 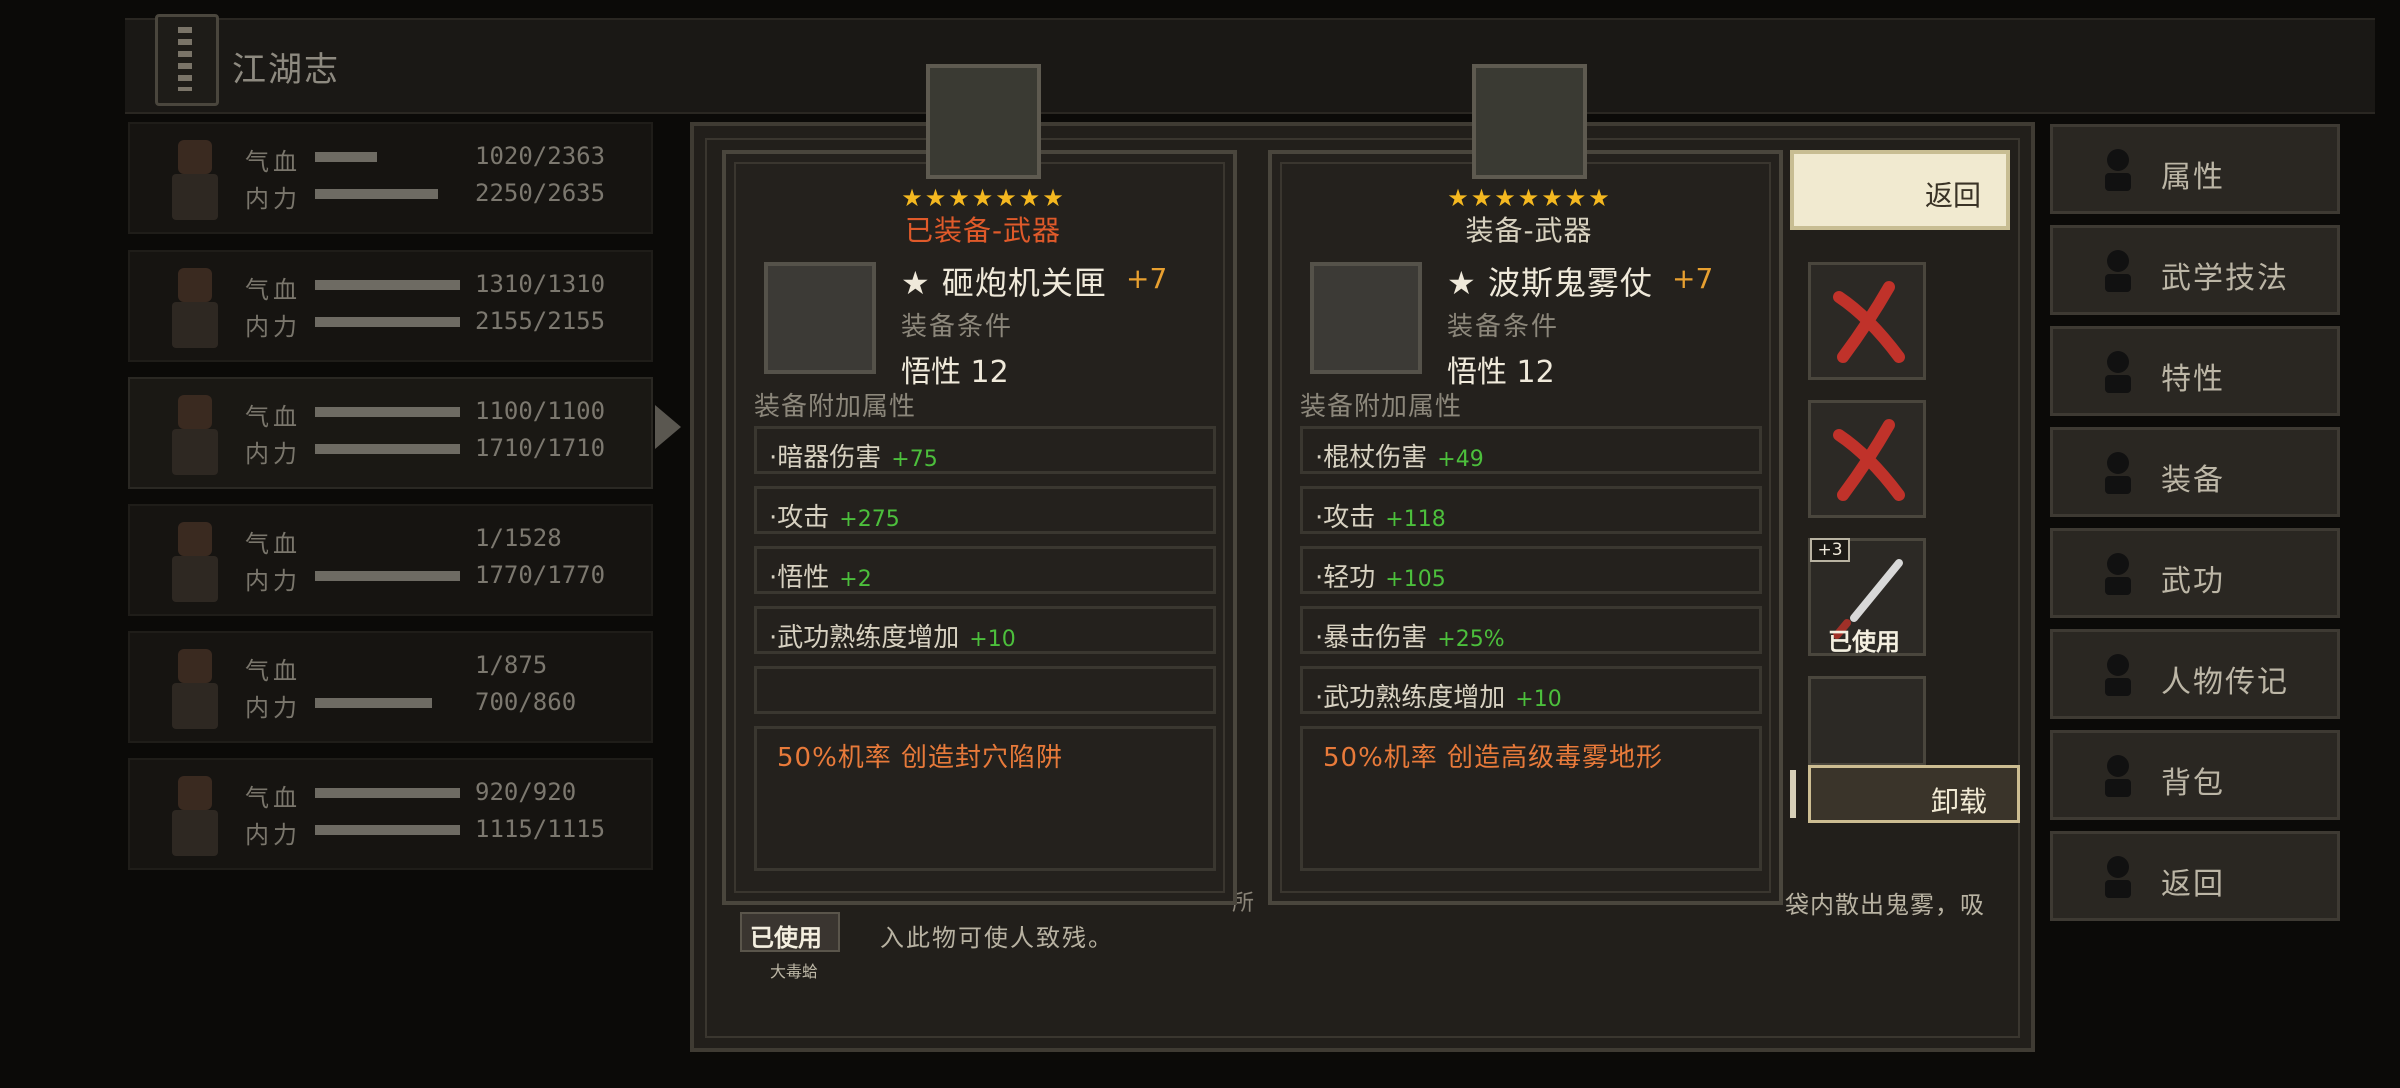 I want to click on attribute-name, so click(x=774, y=692).